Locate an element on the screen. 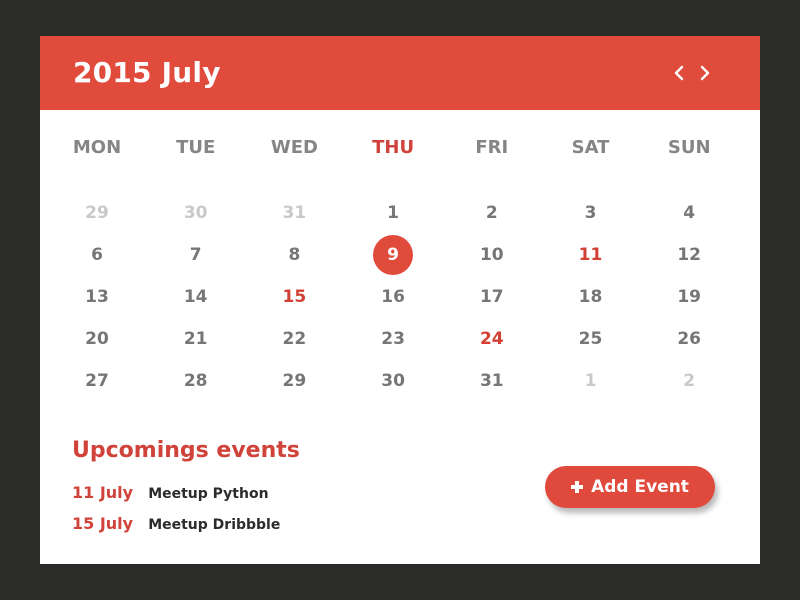 The width and height of the screenshot is (800, 600). day-cell: 12 is located at coordinates (689, 255).